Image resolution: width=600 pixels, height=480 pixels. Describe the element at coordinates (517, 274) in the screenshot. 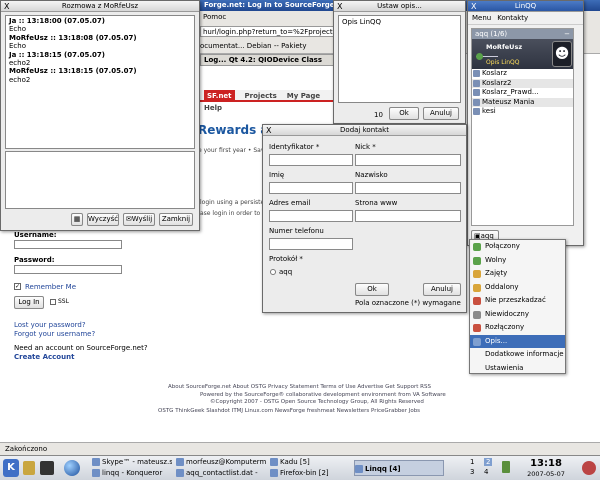

I see `status-menu-item-busy: Zajęty` at that location.